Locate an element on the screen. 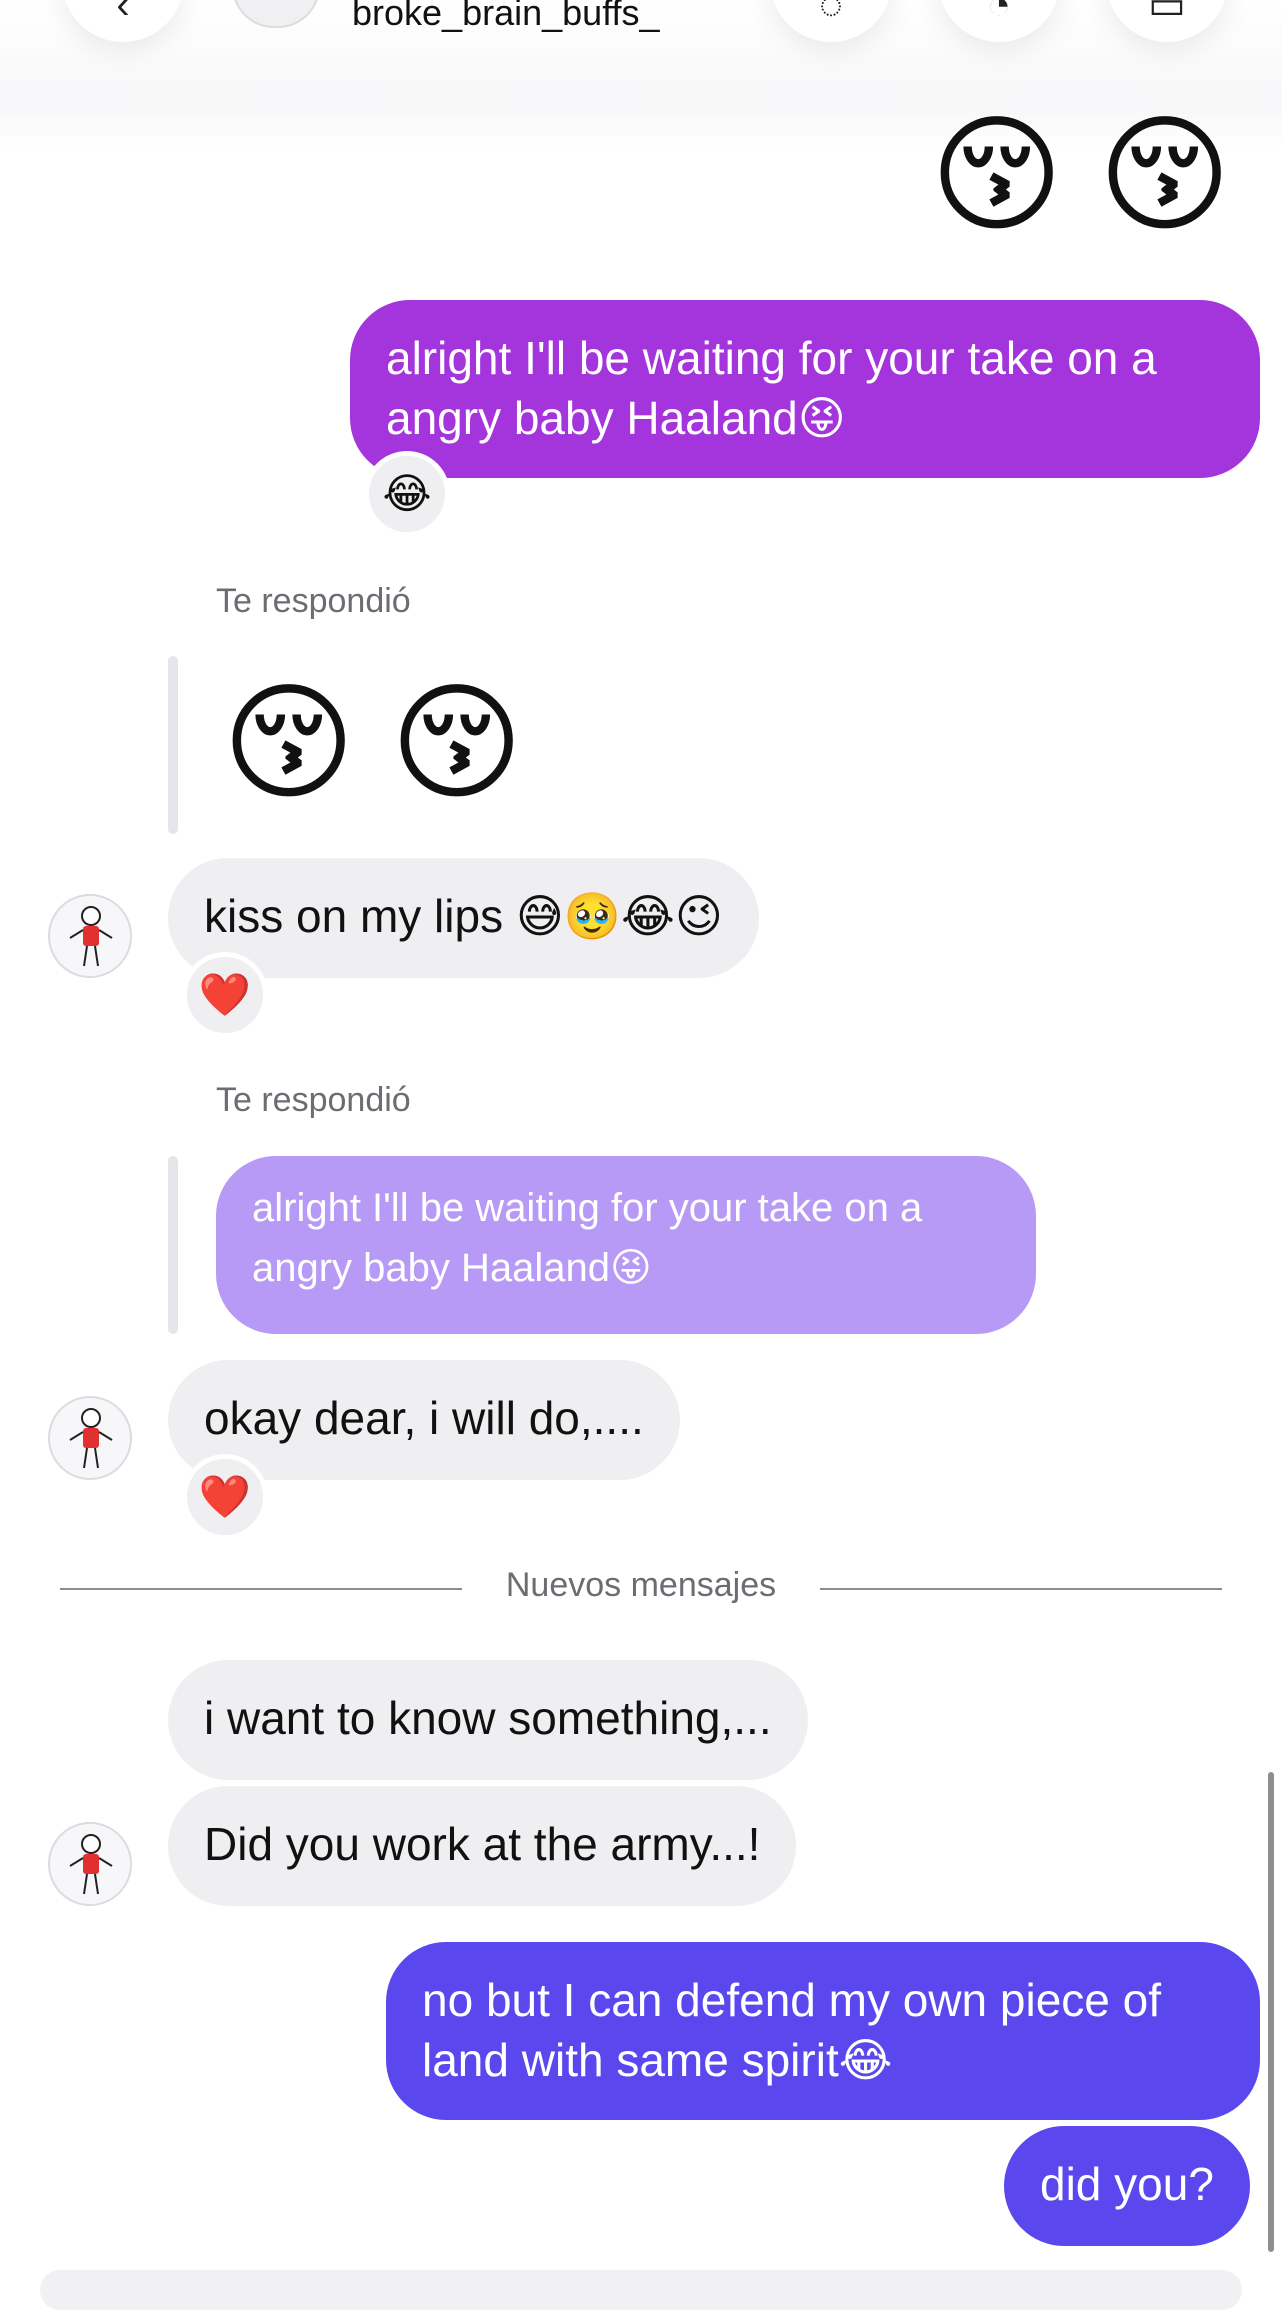  back-icon: ‹ is located at coordinates (123, 13).